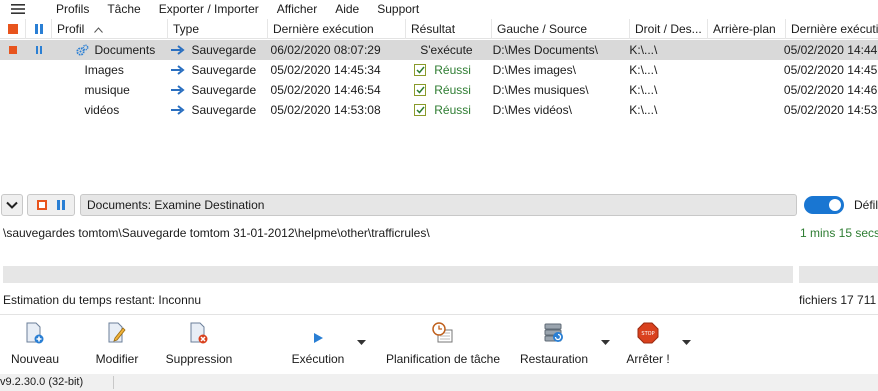 The height and width of the screenshot is (391, 878). Describe the element at coordinates (117, 359) in the screenshot. I see `edit-label: Modifier` at that location.